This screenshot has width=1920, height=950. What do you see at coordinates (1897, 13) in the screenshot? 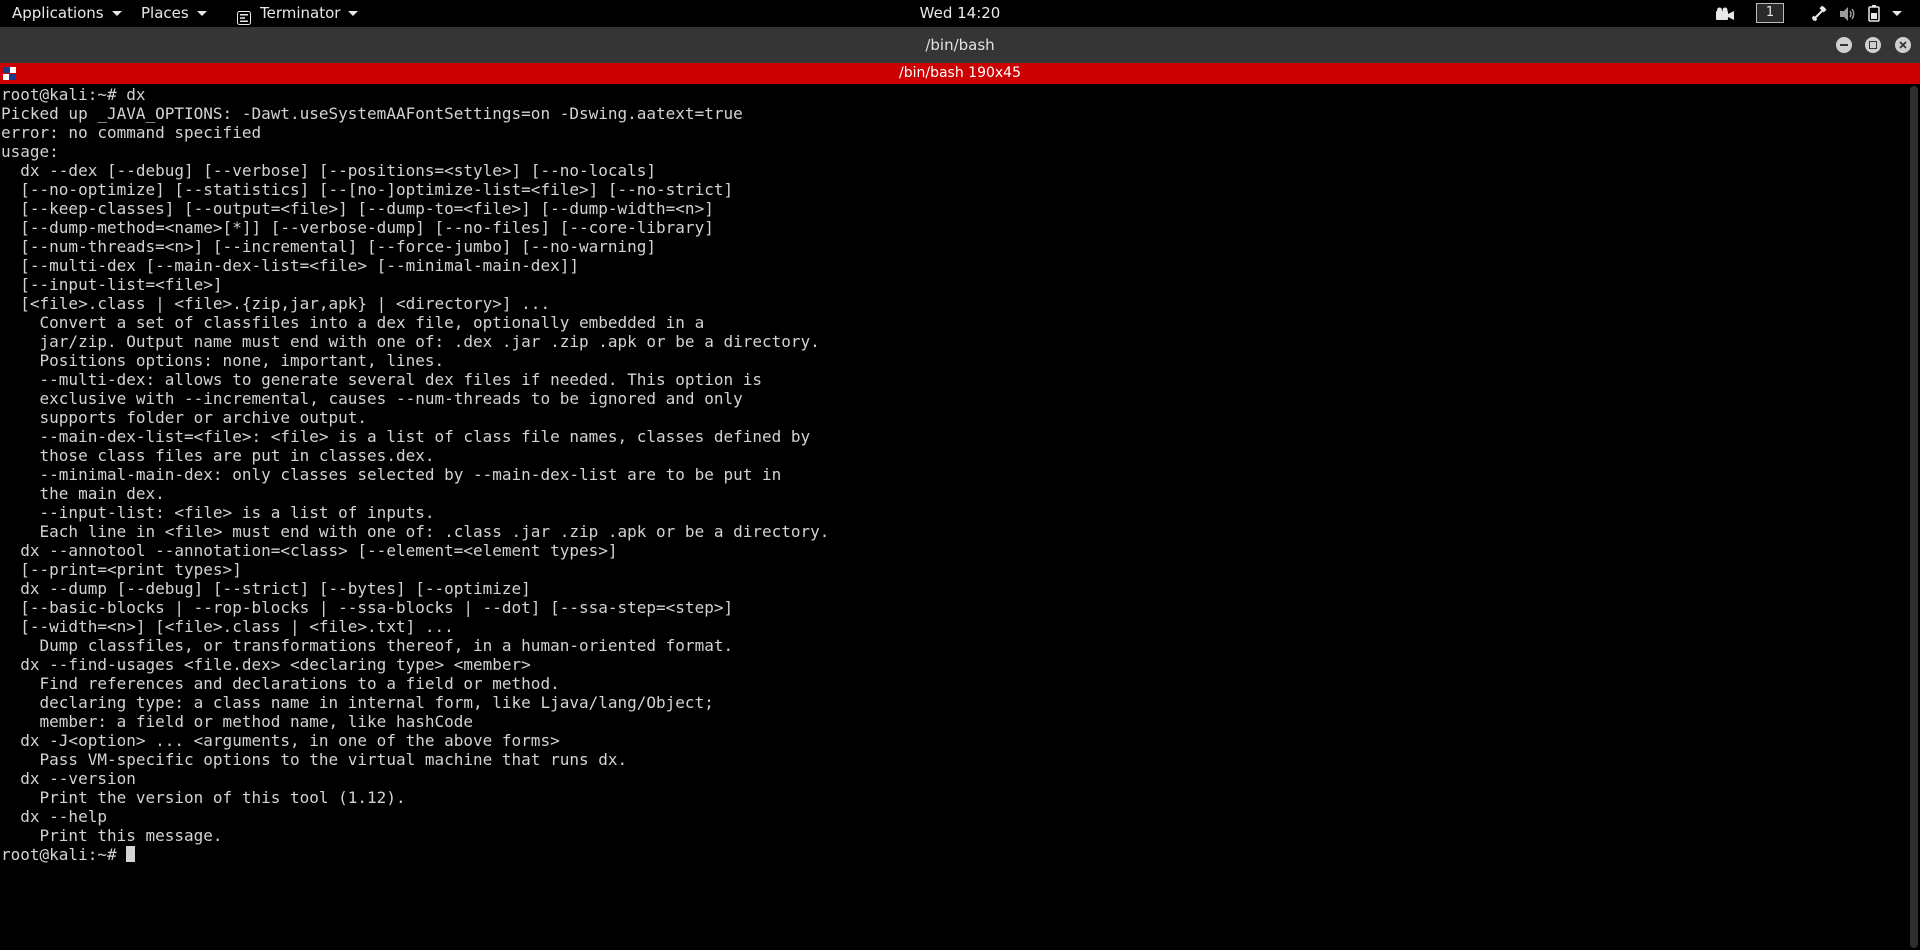
I see `system-menu-chevron-icon` at bounding box center [1897, 13].